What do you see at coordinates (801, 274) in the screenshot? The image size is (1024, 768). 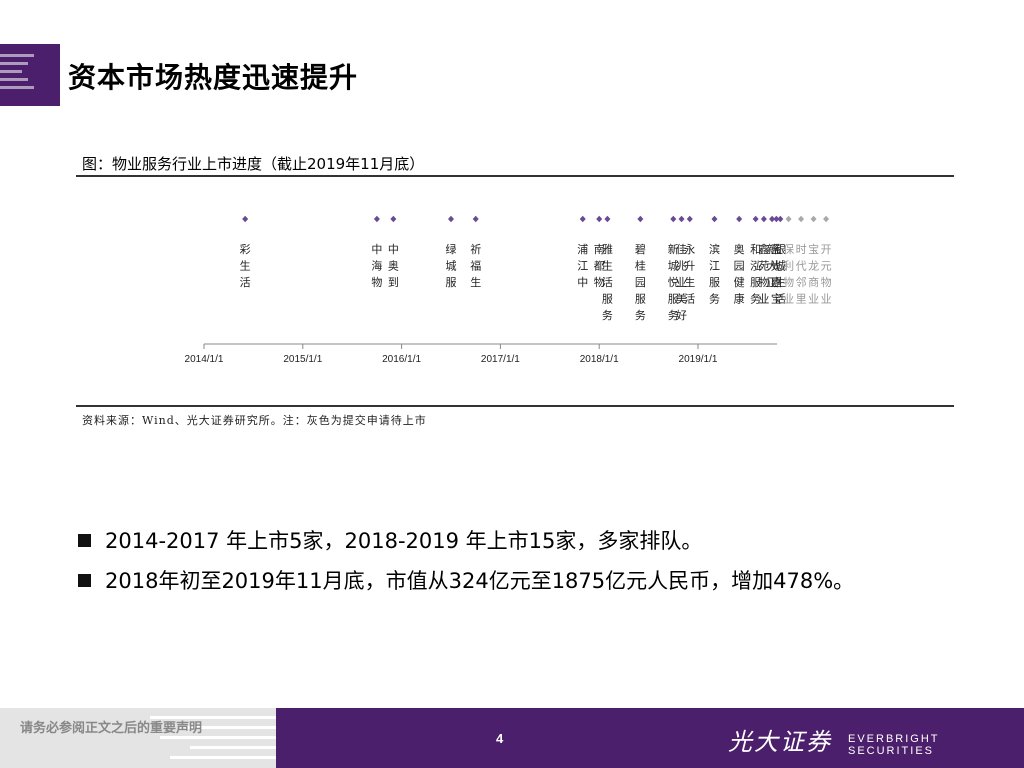 I see `point-label: 时代邻里` at bounding box center [801, 274].